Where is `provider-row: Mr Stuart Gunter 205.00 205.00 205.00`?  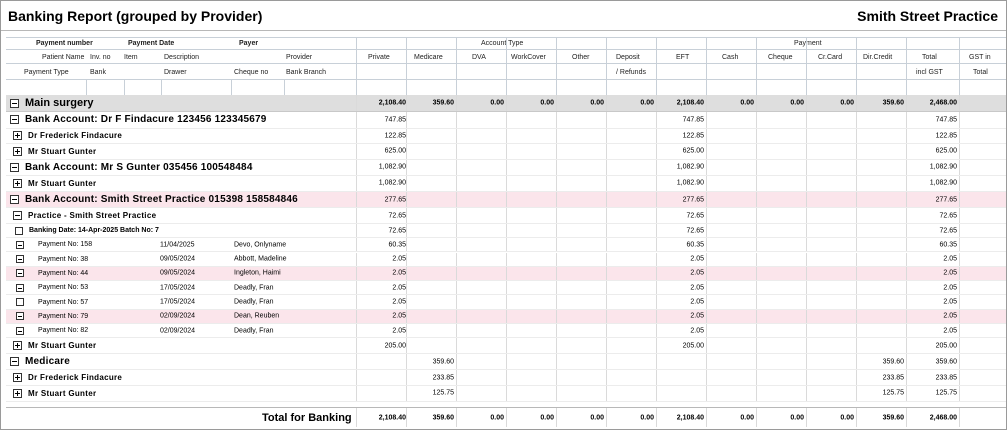 provider-row: Mr Stuart Gunter 205.00 205.00 205.00 is located at coordinates (506, 346).